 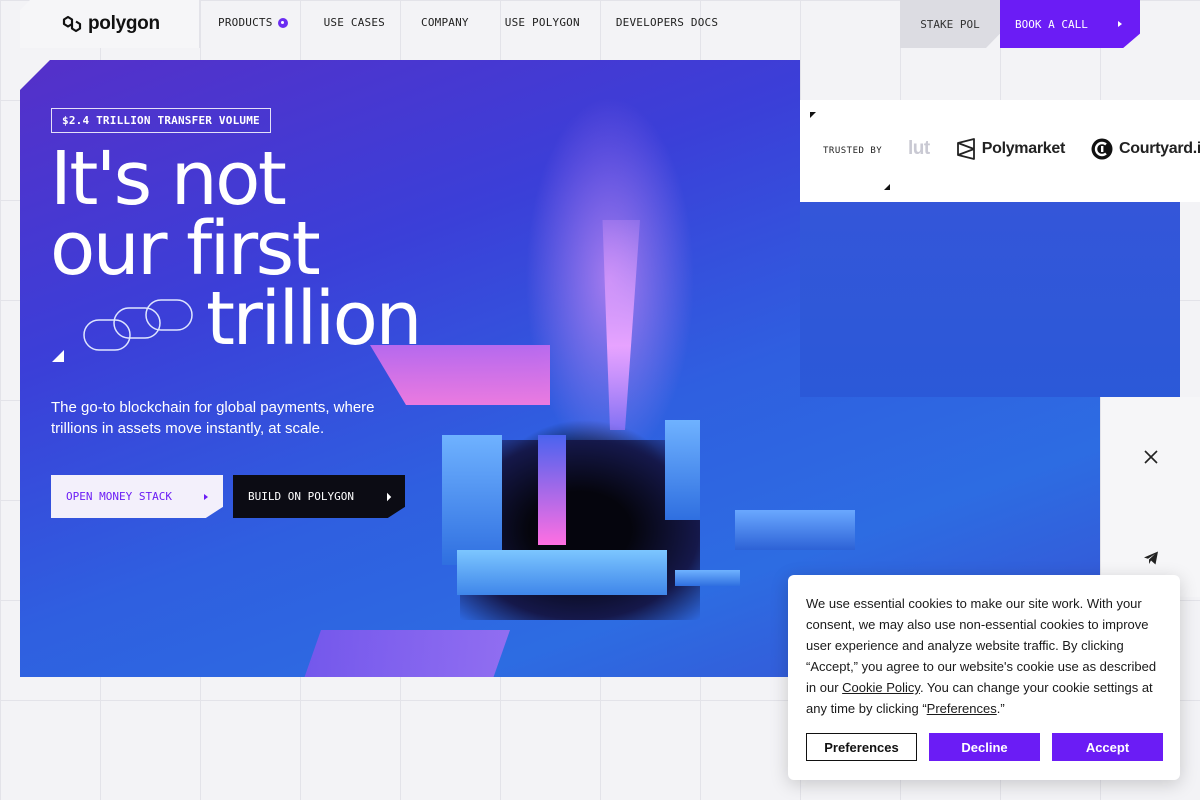 What do you see at coordinates (301, 496) in the screenshot?
I see `cta-secondary-label: BUILD ON POLYGON` at bounding box center [301, 496].